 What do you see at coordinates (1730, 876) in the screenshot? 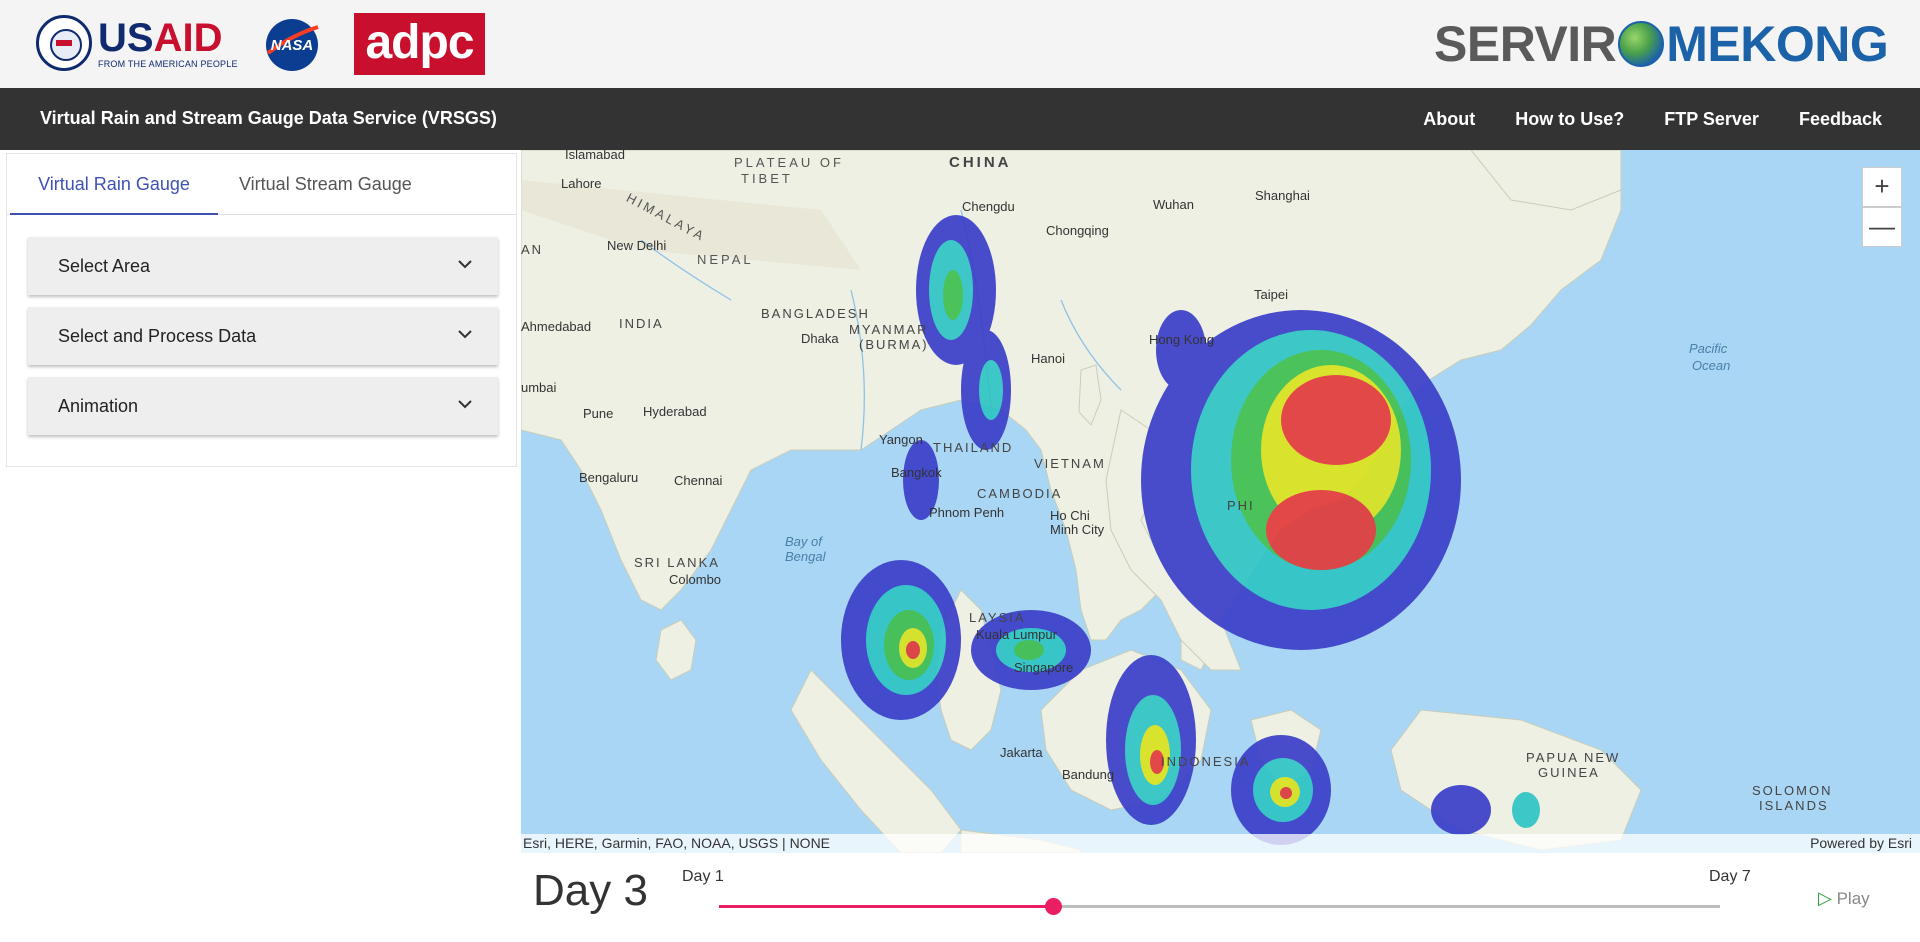
I see `slider-max-label: Day 7` at bounding box center [1730, 876].